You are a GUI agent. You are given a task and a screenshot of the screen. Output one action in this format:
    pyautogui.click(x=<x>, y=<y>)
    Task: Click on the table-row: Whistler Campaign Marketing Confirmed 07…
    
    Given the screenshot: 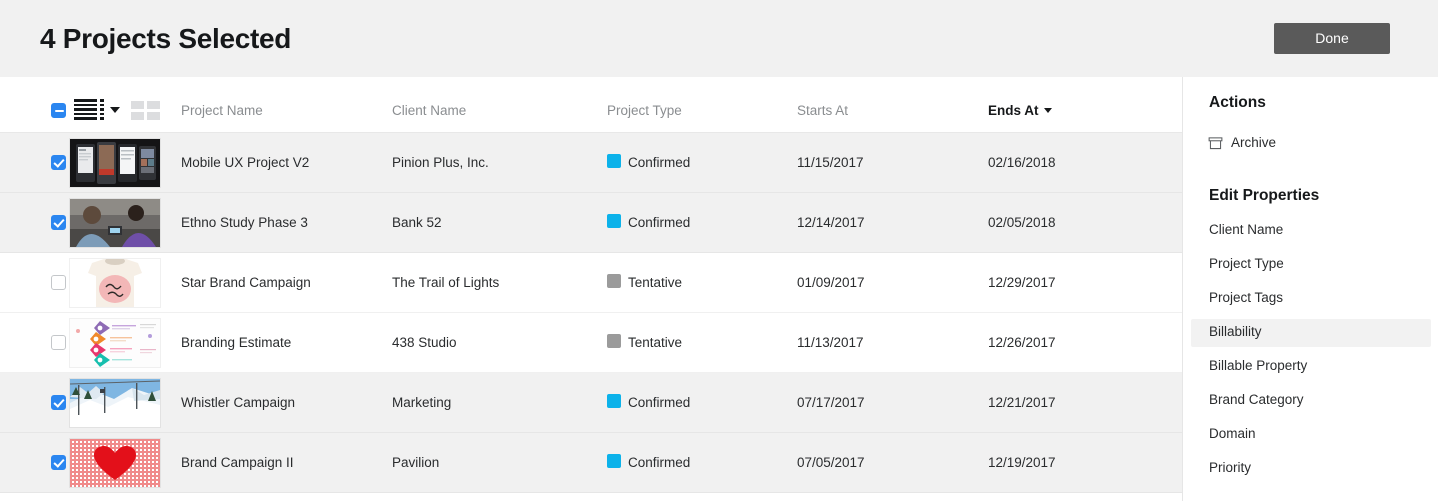 What is the action you would take?
    pyautogui.click(x=591, y=403)
    